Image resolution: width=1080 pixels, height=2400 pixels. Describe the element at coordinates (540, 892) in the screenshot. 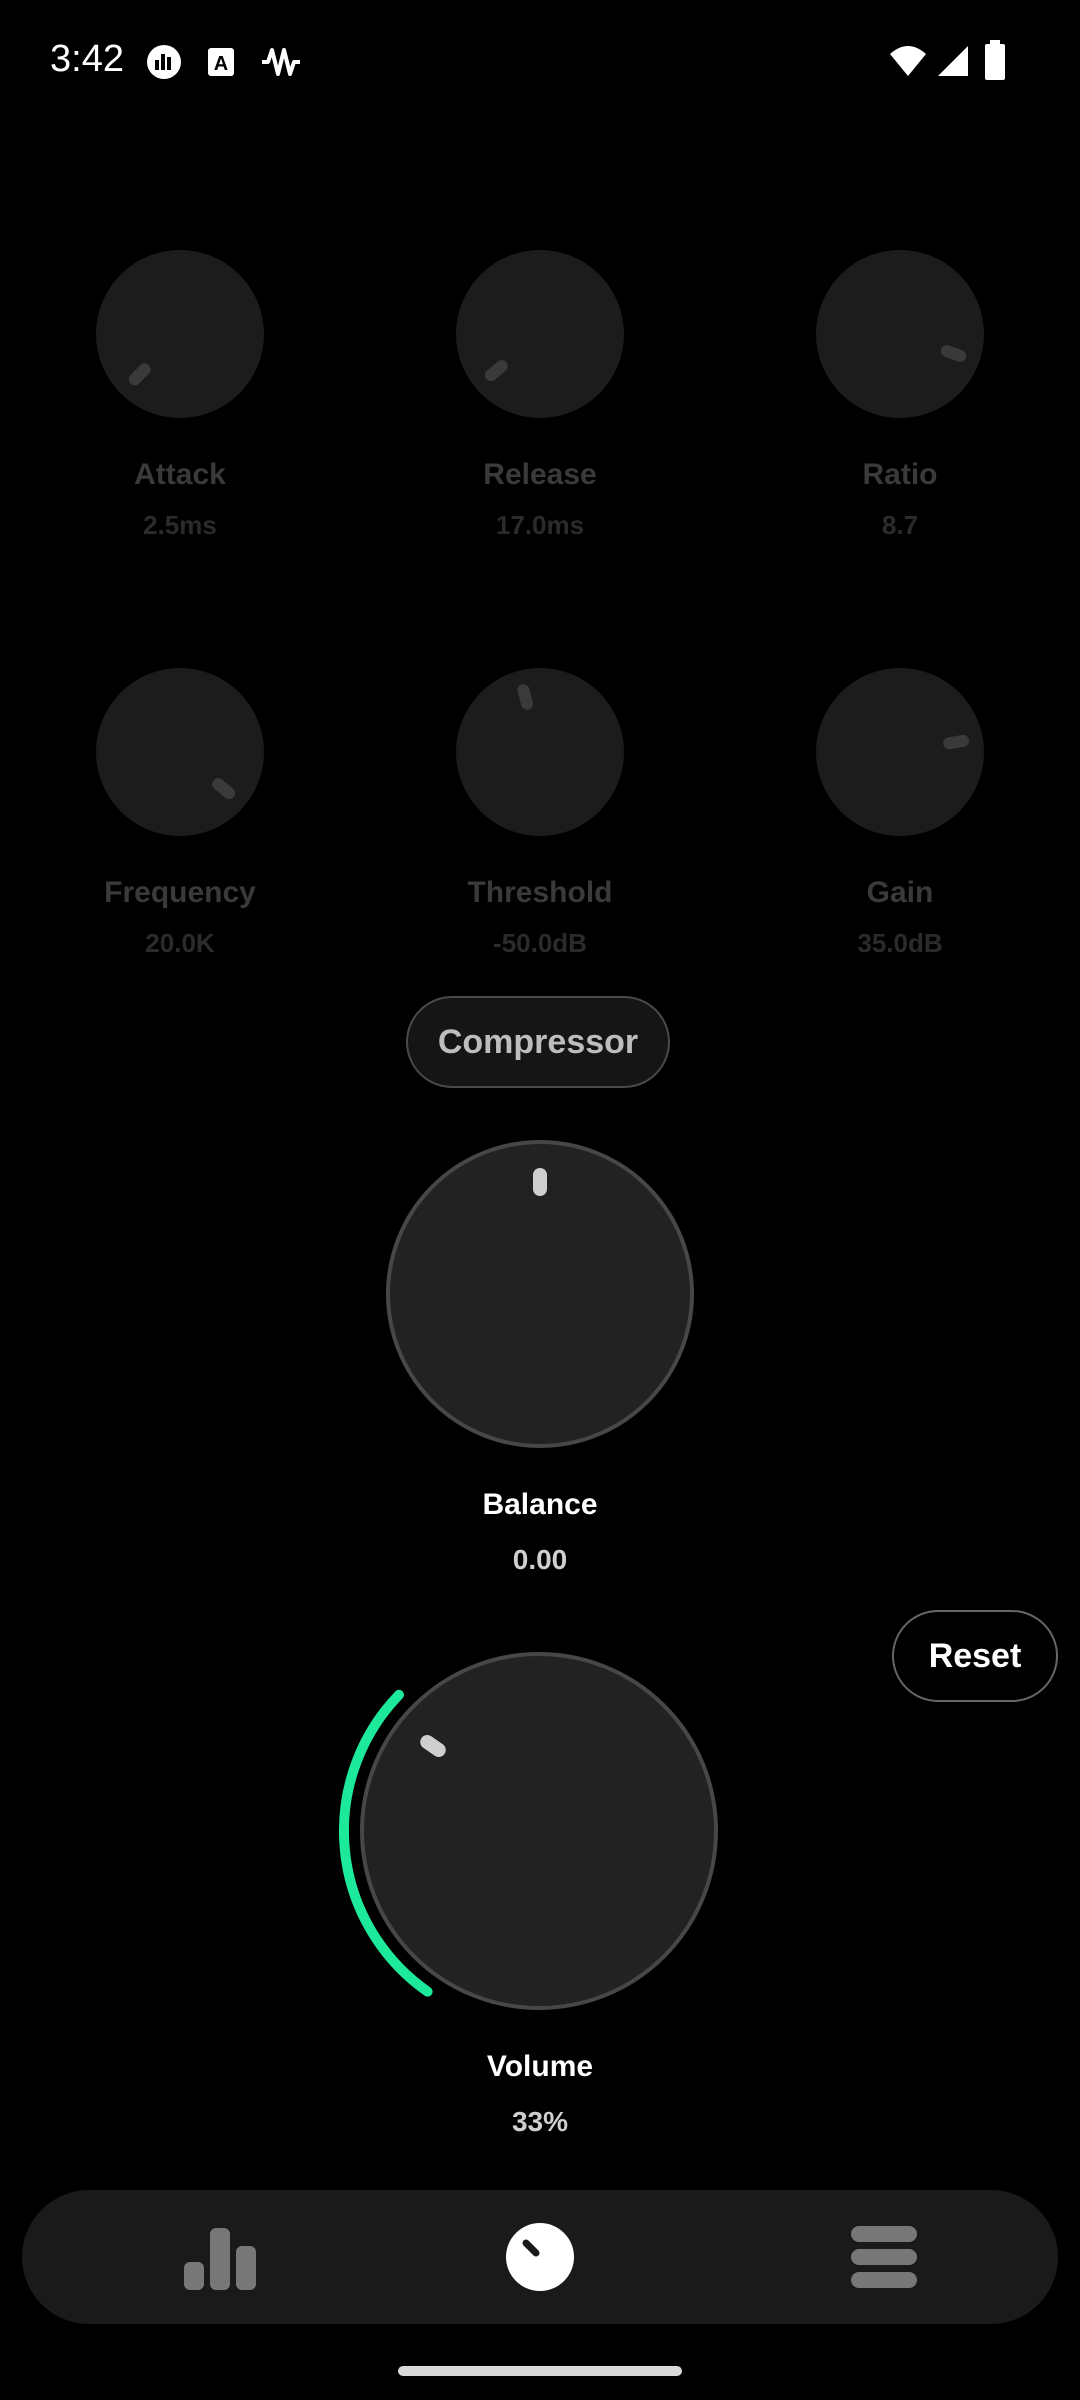

I see `knob-label: Threshold` at that location.